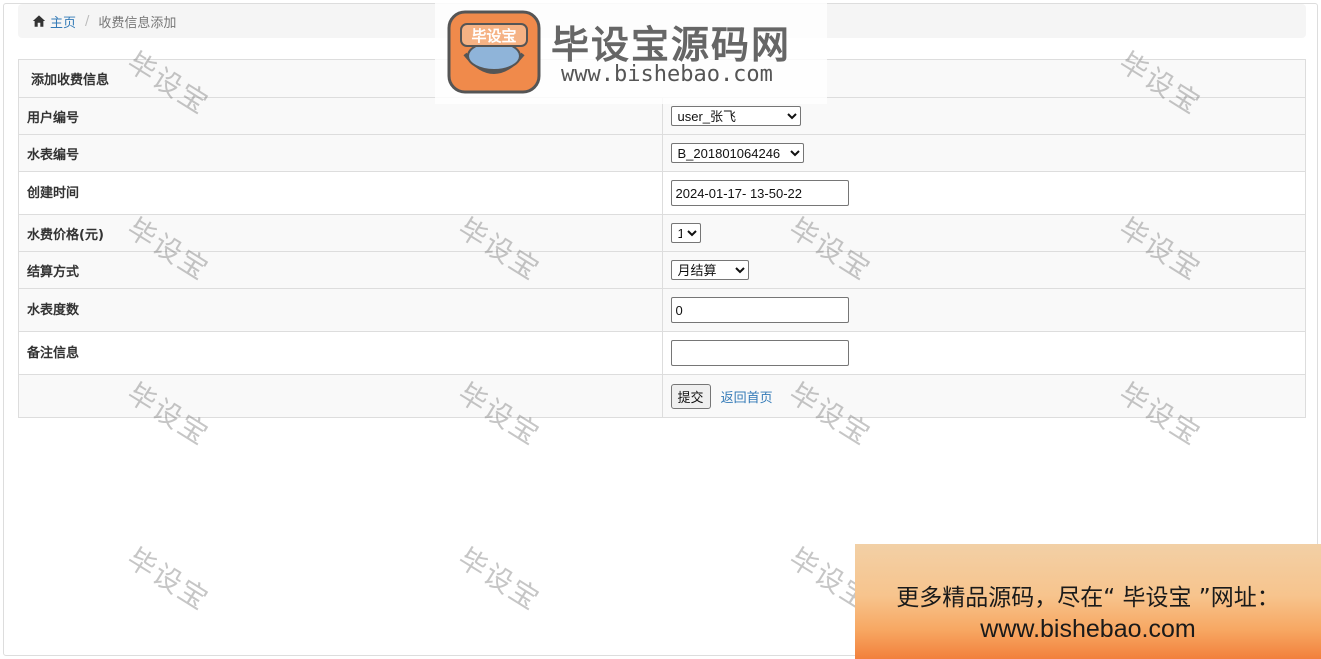 This screenshot has height=659, width=1321. Describe the element at coordinates (983, 193) in the screenshot. I see `created-time-cell` at that location.